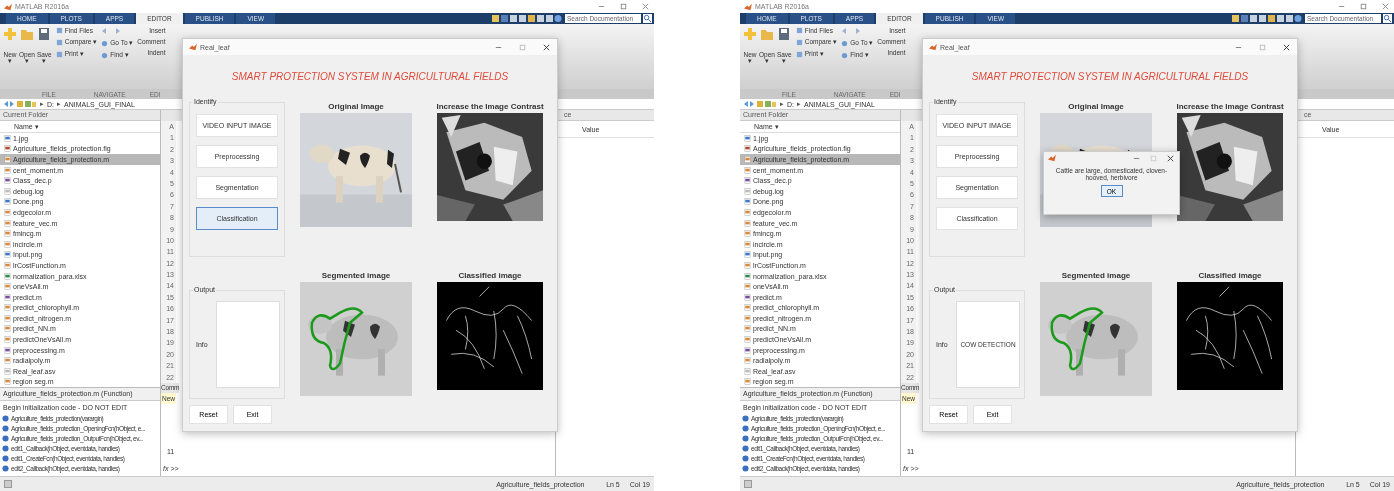  I want to click on info-field, so click(248, 344).